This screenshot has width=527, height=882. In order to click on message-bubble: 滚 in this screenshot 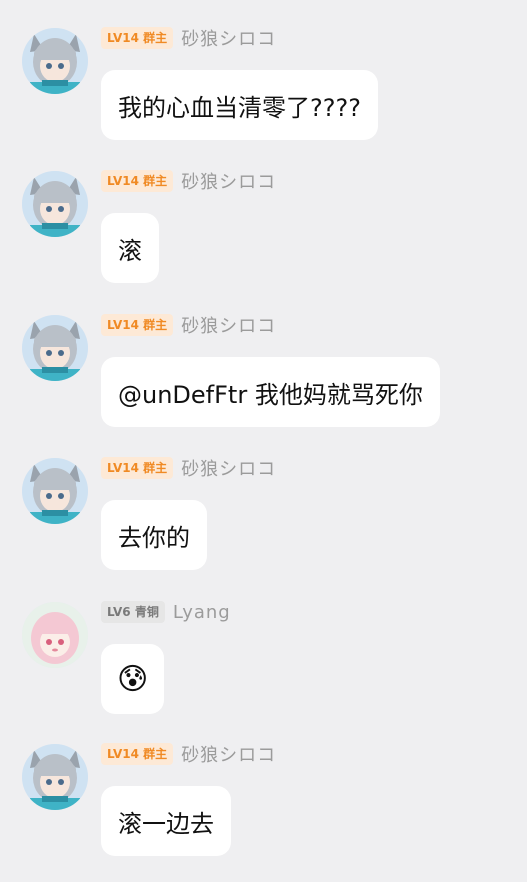, I will do `click(130, 248)`.